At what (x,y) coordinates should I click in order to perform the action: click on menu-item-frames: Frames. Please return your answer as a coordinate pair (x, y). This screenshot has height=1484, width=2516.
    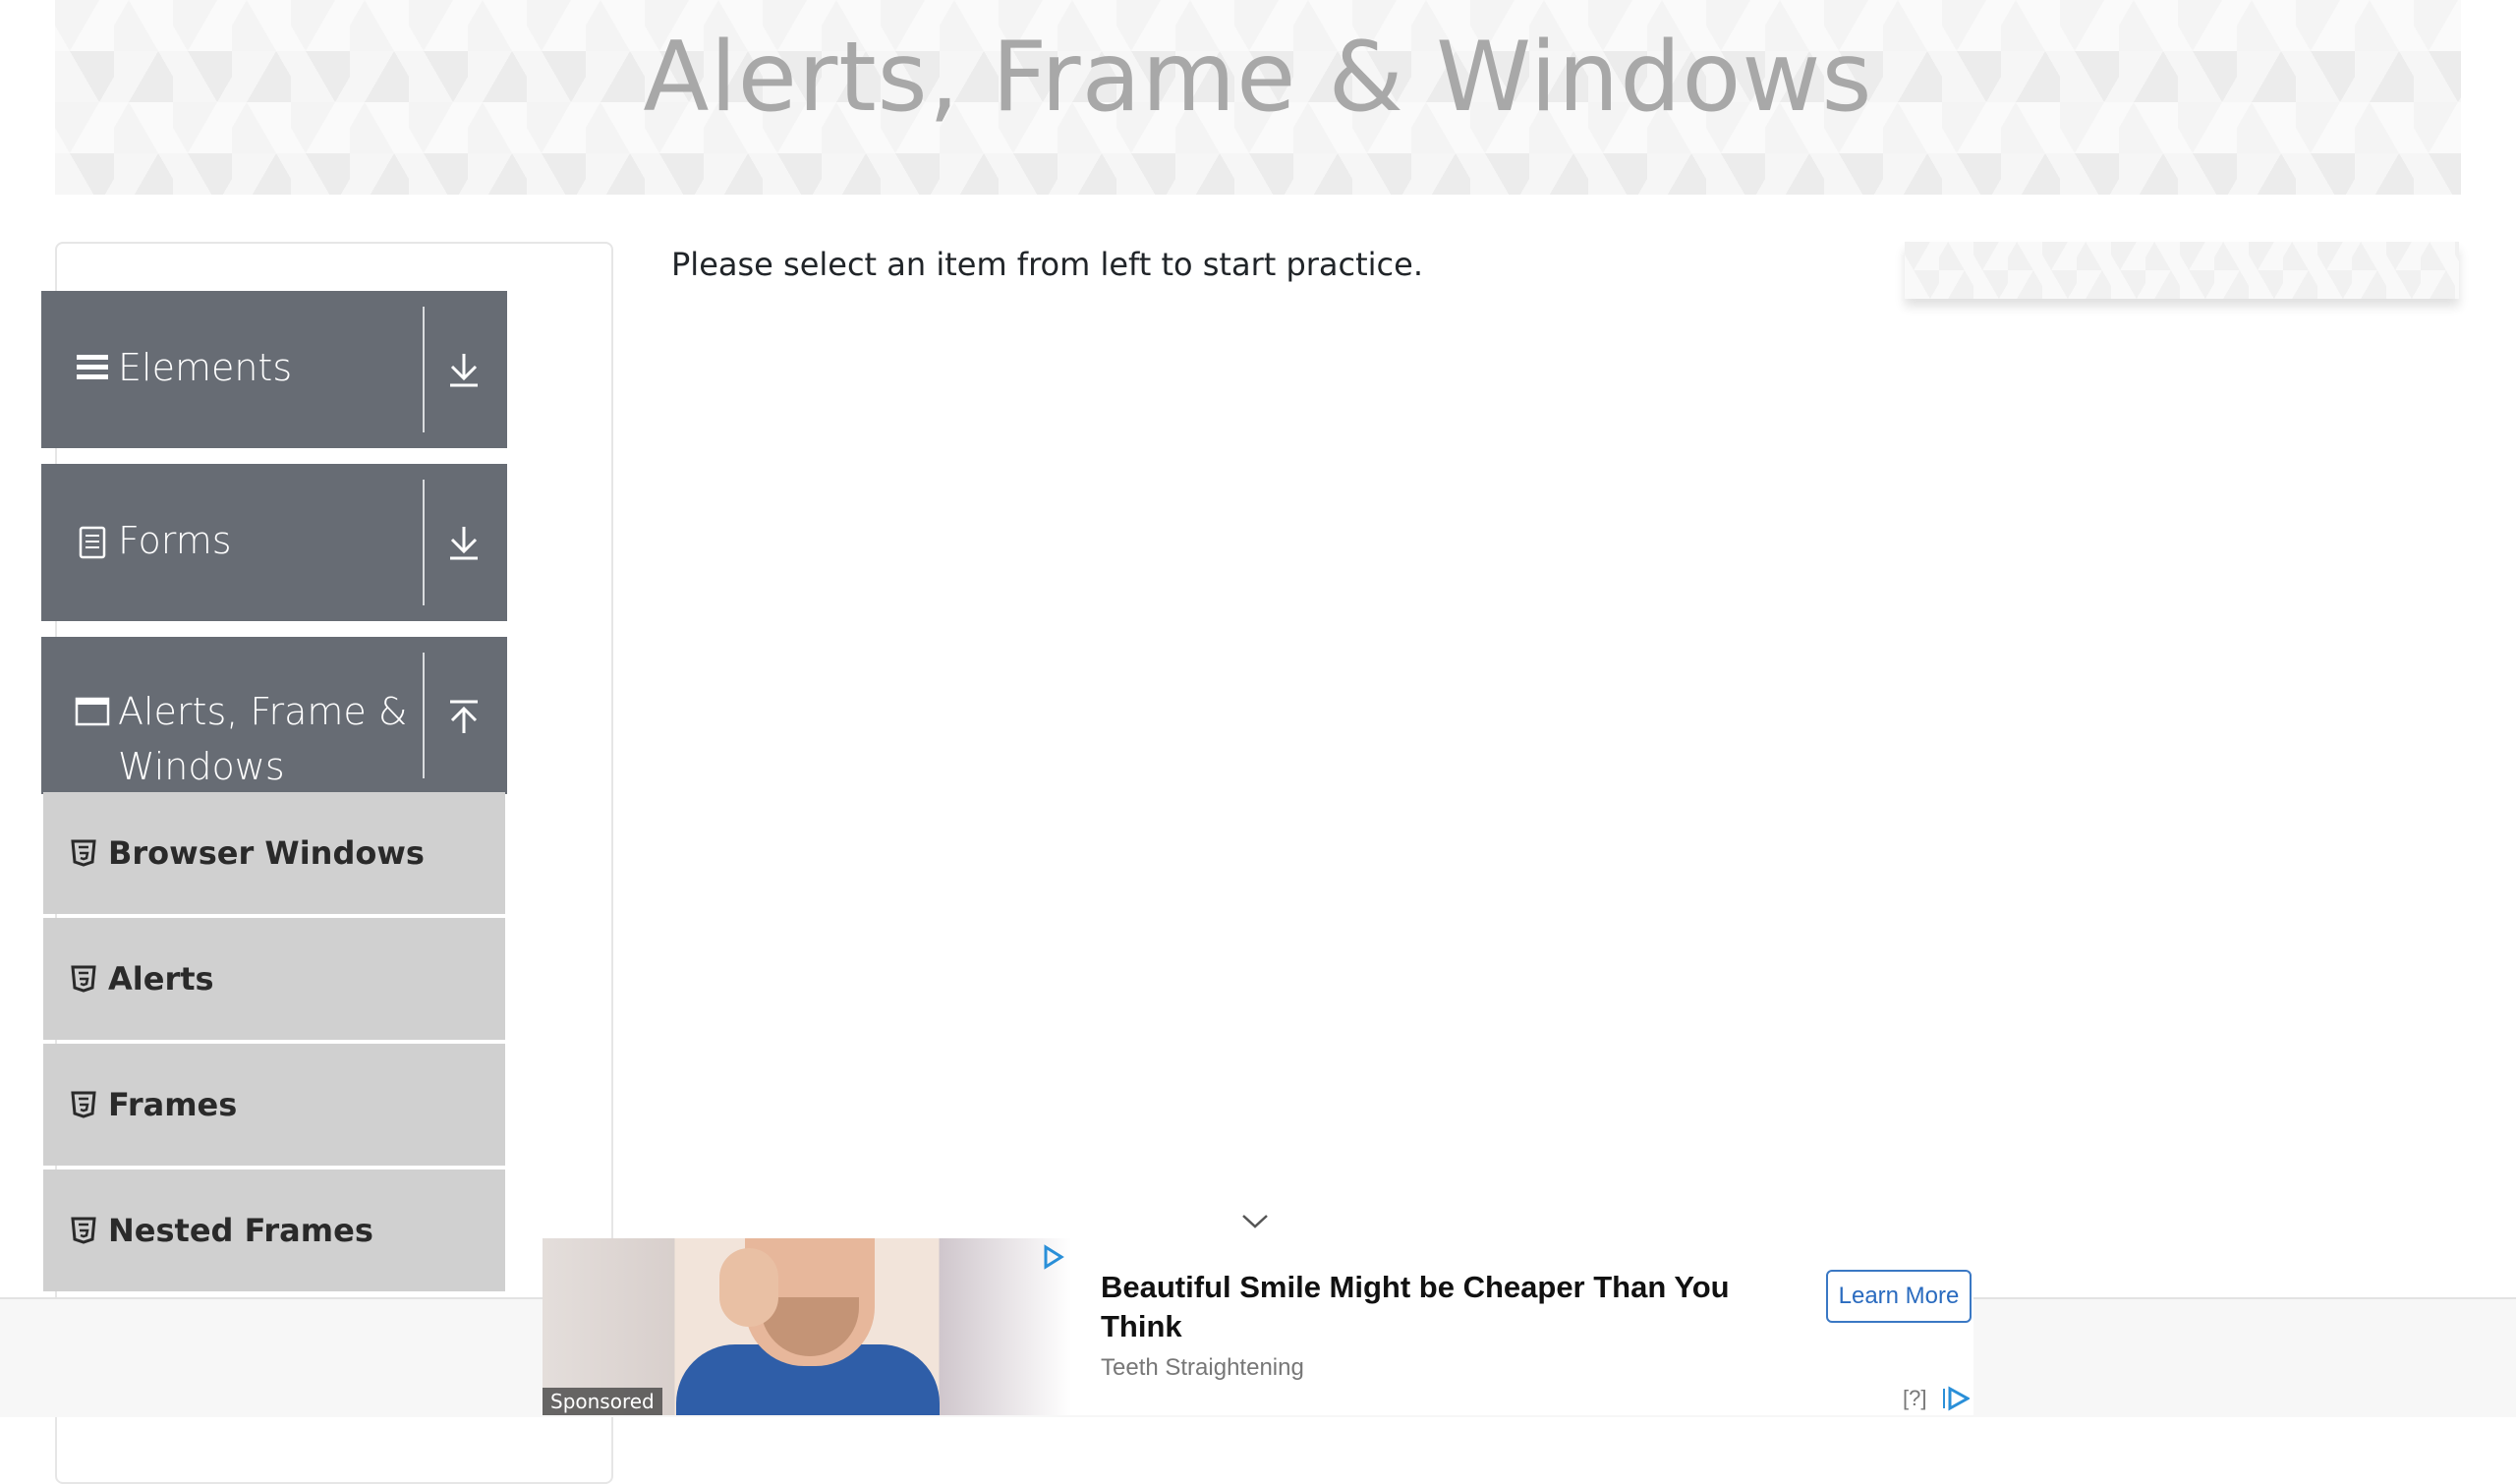
    Looking at the image, I should click on (274, 1105).